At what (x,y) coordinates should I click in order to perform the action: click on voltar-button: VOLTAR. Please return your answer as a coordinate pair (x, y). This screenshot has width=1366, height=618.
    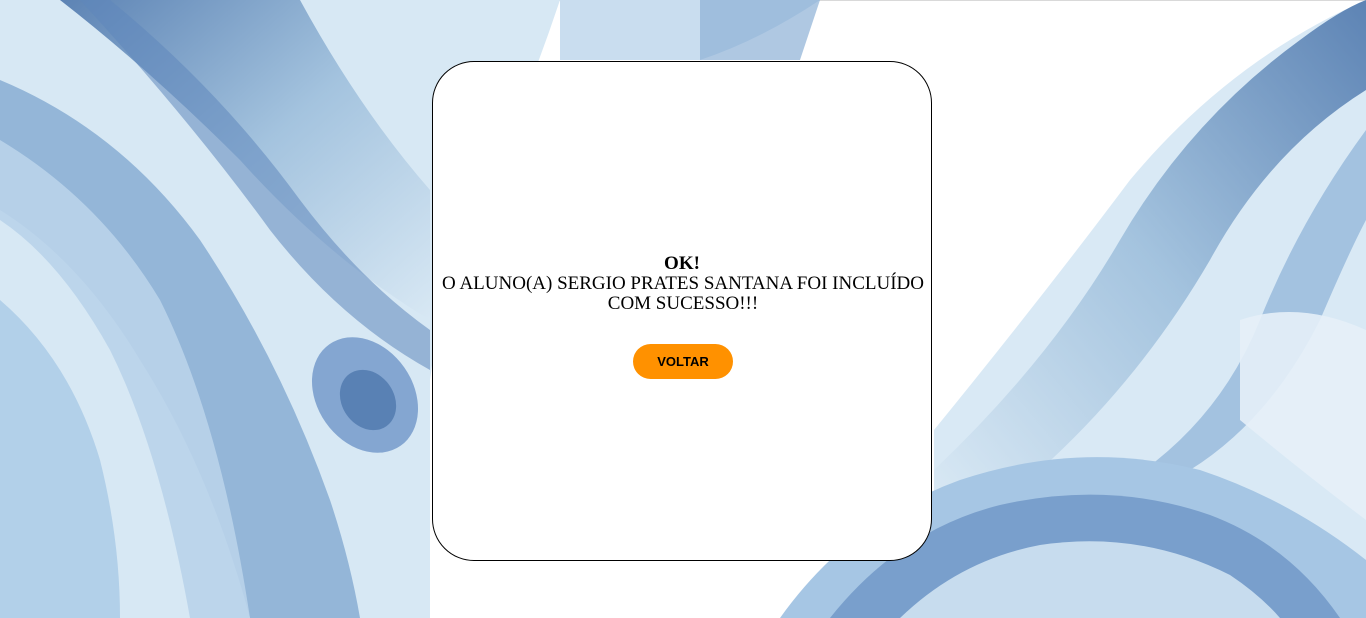
    Looking at the image, I should click on (683, 361).